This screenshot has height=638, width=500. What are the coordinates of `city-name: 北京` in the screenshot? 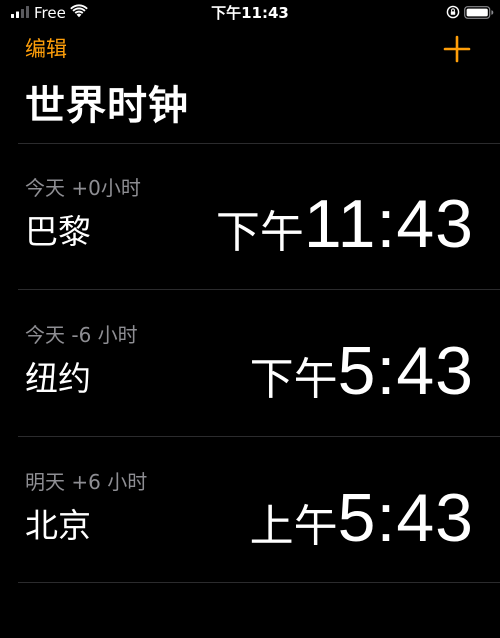 It's located at (58, 525).